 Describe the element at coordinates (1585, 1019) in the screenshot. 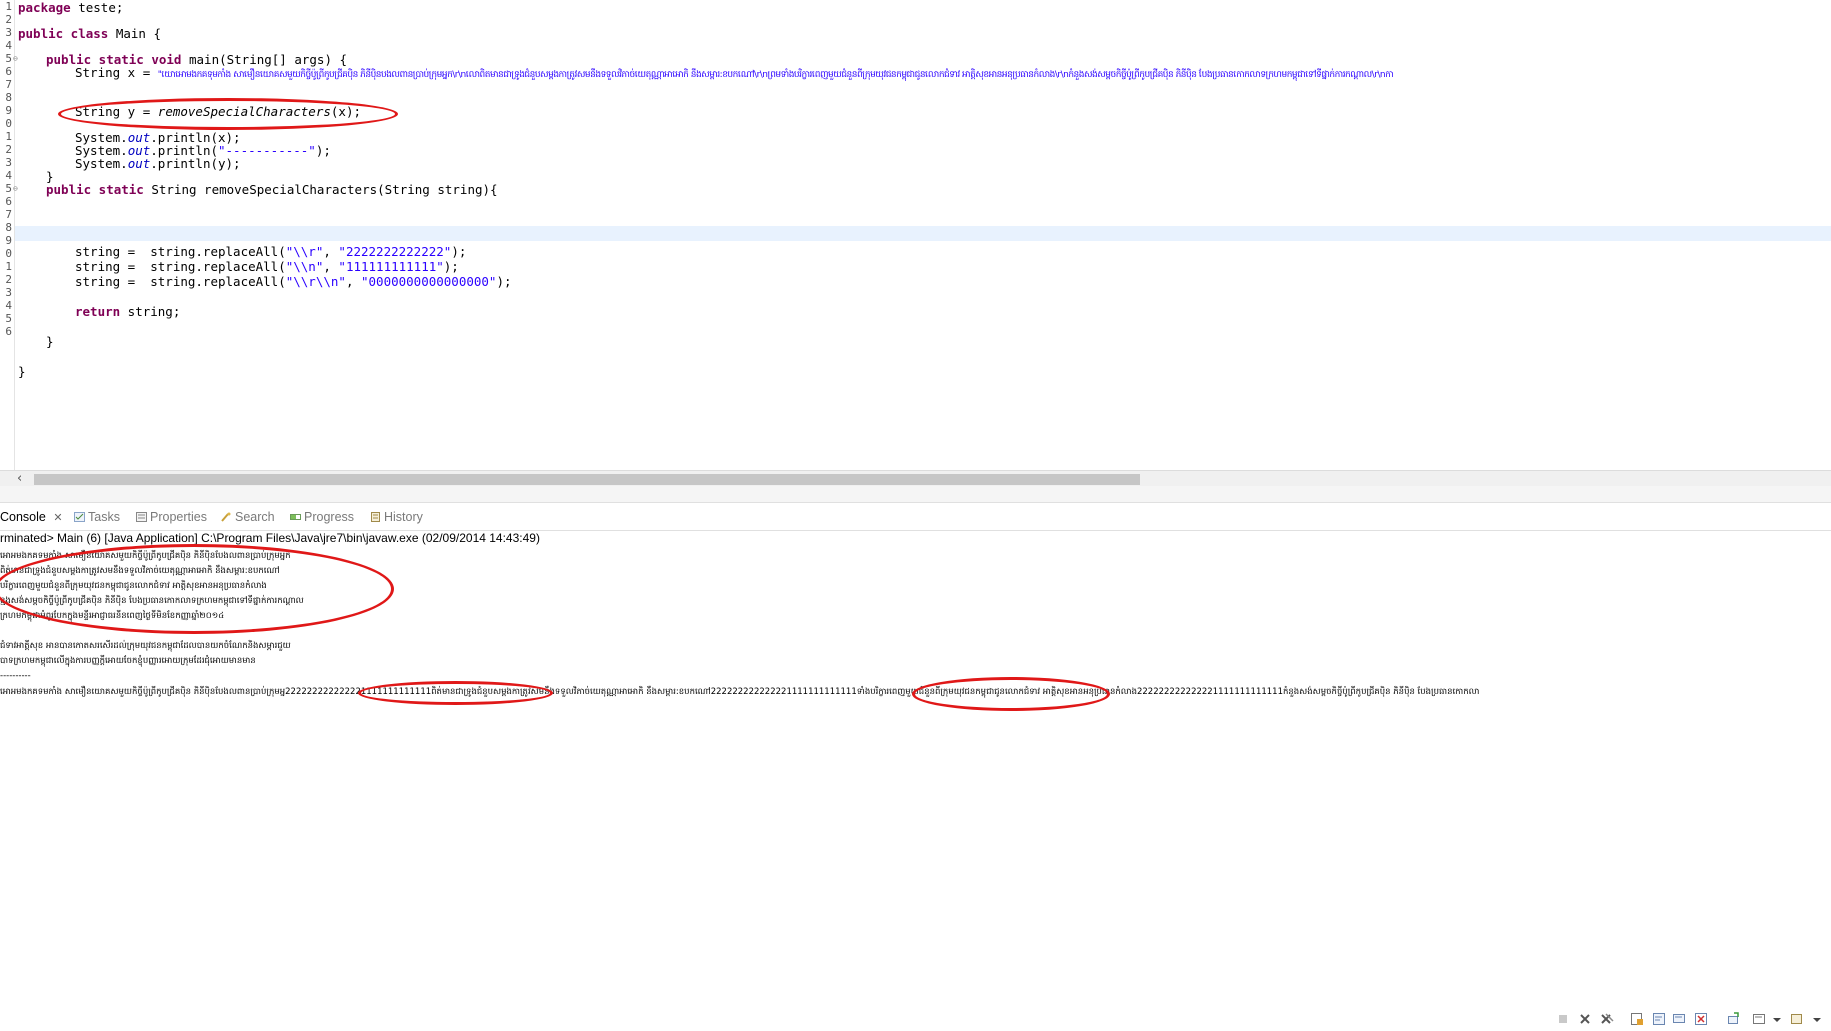

I see `remove-launch-icon` at that location.